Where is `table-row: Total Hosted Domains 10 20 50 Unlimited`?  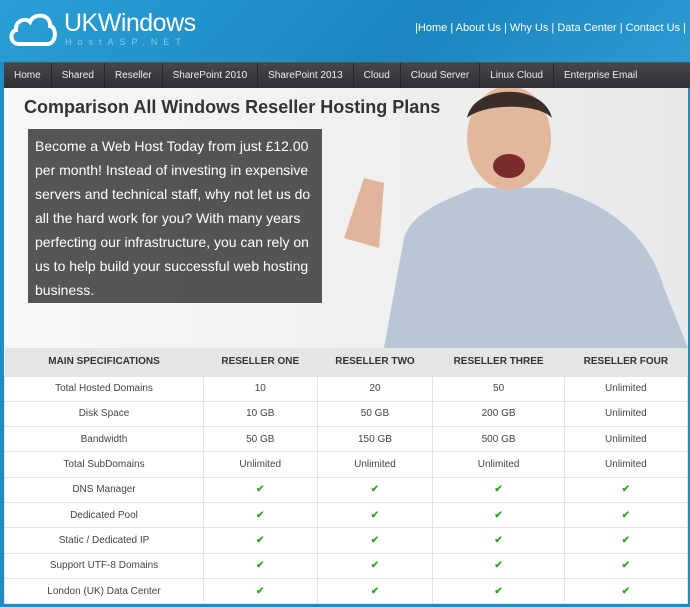 table-row: Total Hosted Domains 10 20 50 Unlimited is located at coordinates (346, 388).